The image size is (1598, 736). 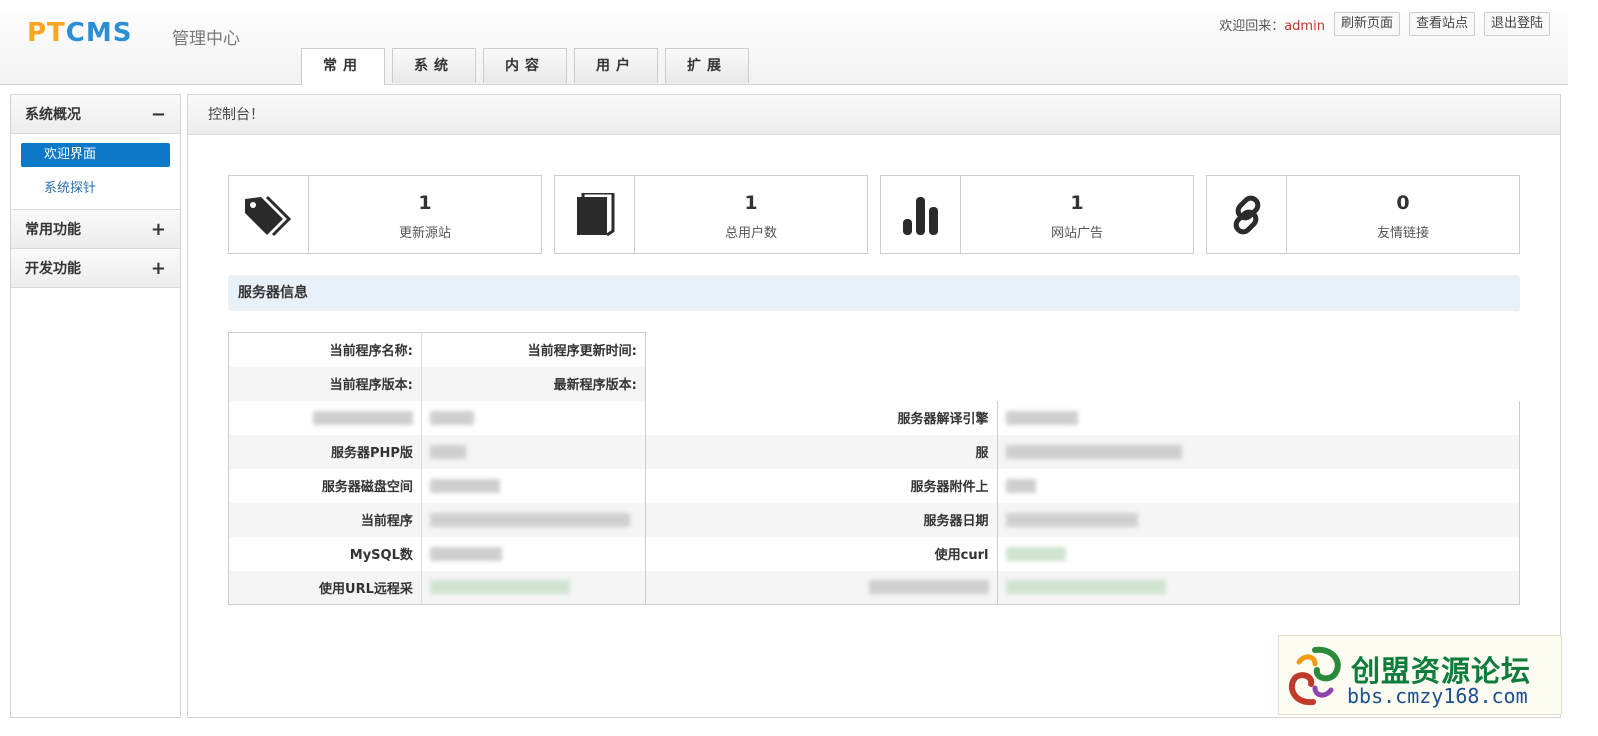 I want to click on stat-cards: 1 更新源站 1 总用户数 1 网站广告 0 友情链接, so click(x=874, y=214).